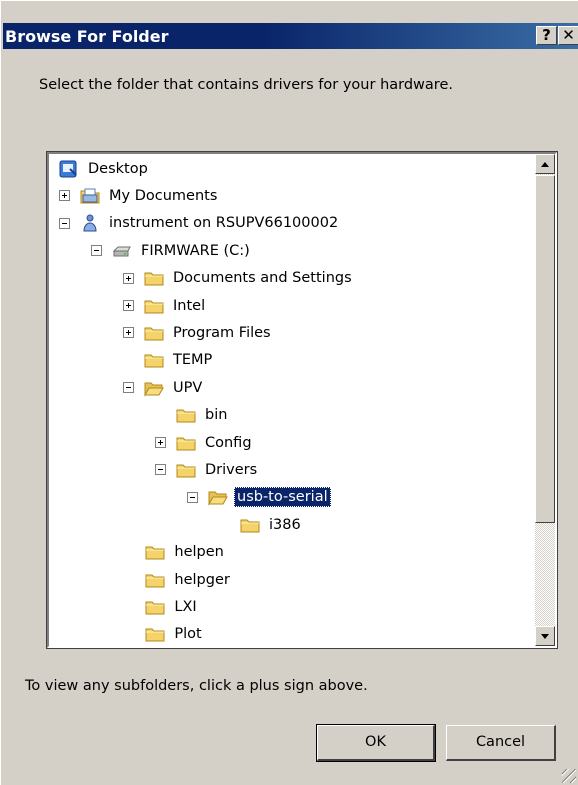 This screenshot has width=578, height=785. I want to click on tree-item-label: Intel, so click(189, 305).